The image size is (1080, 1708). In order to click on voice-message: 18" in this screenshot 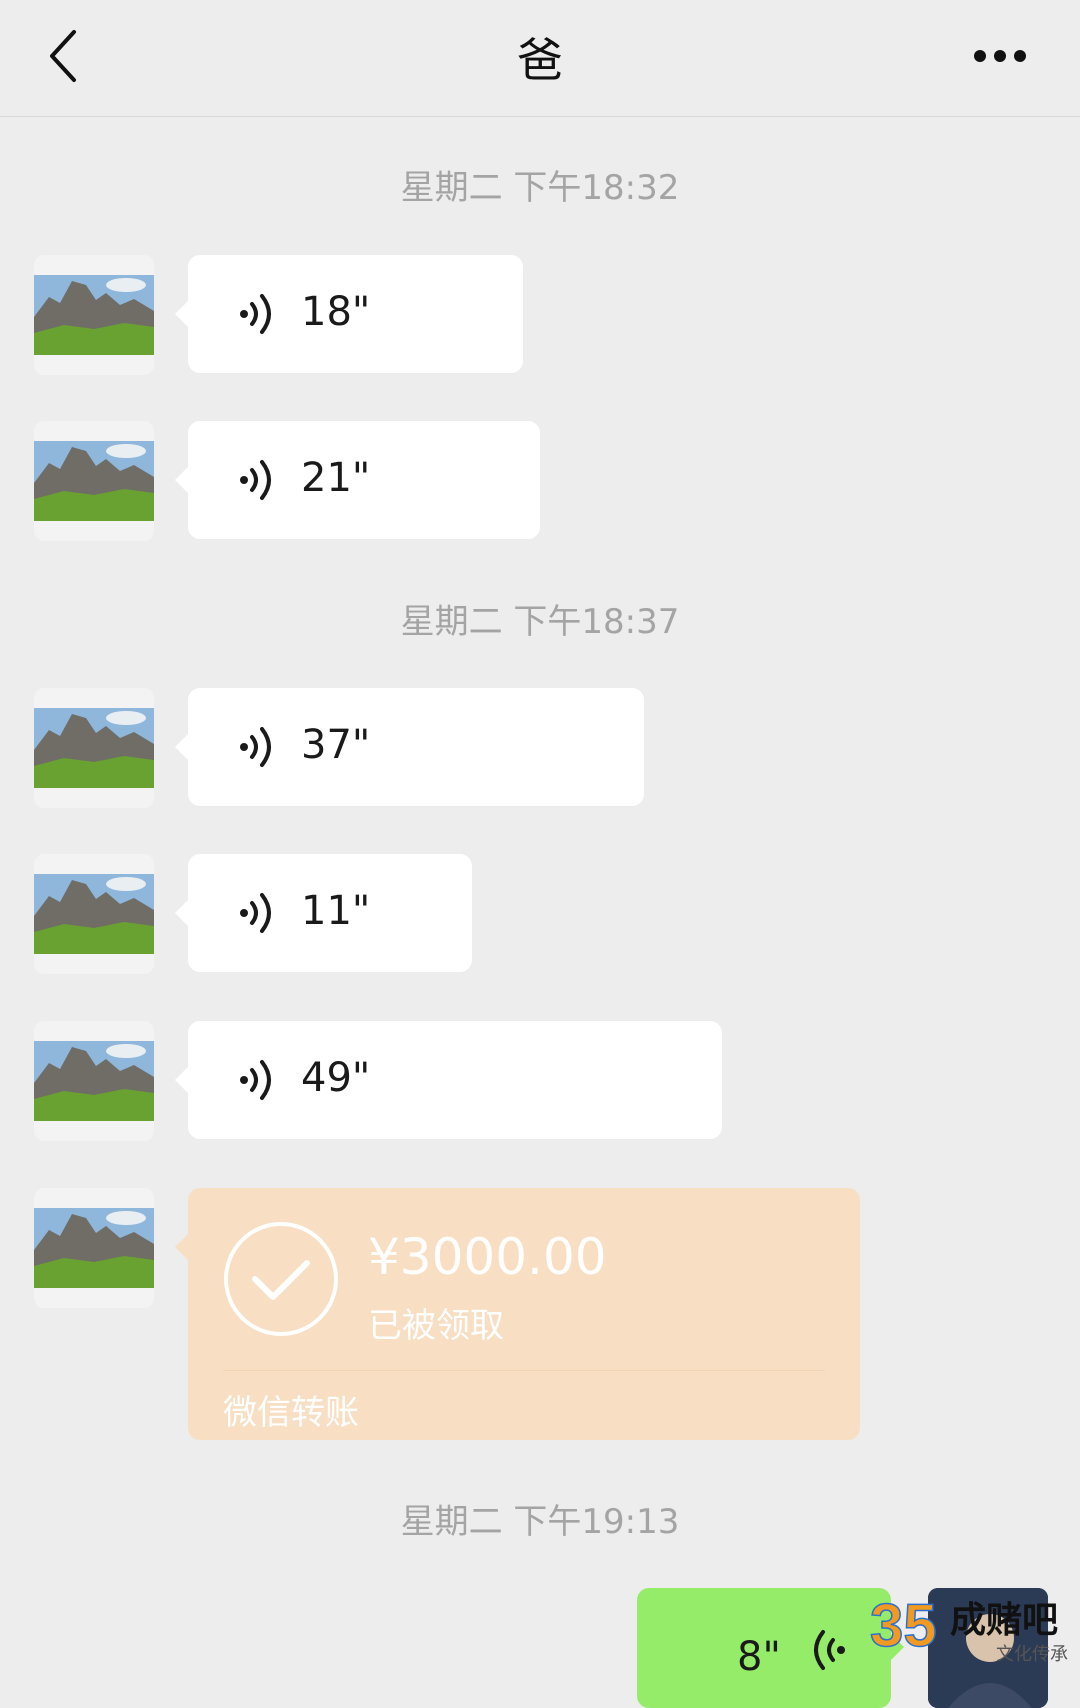, I will do `click(349, 314)`.